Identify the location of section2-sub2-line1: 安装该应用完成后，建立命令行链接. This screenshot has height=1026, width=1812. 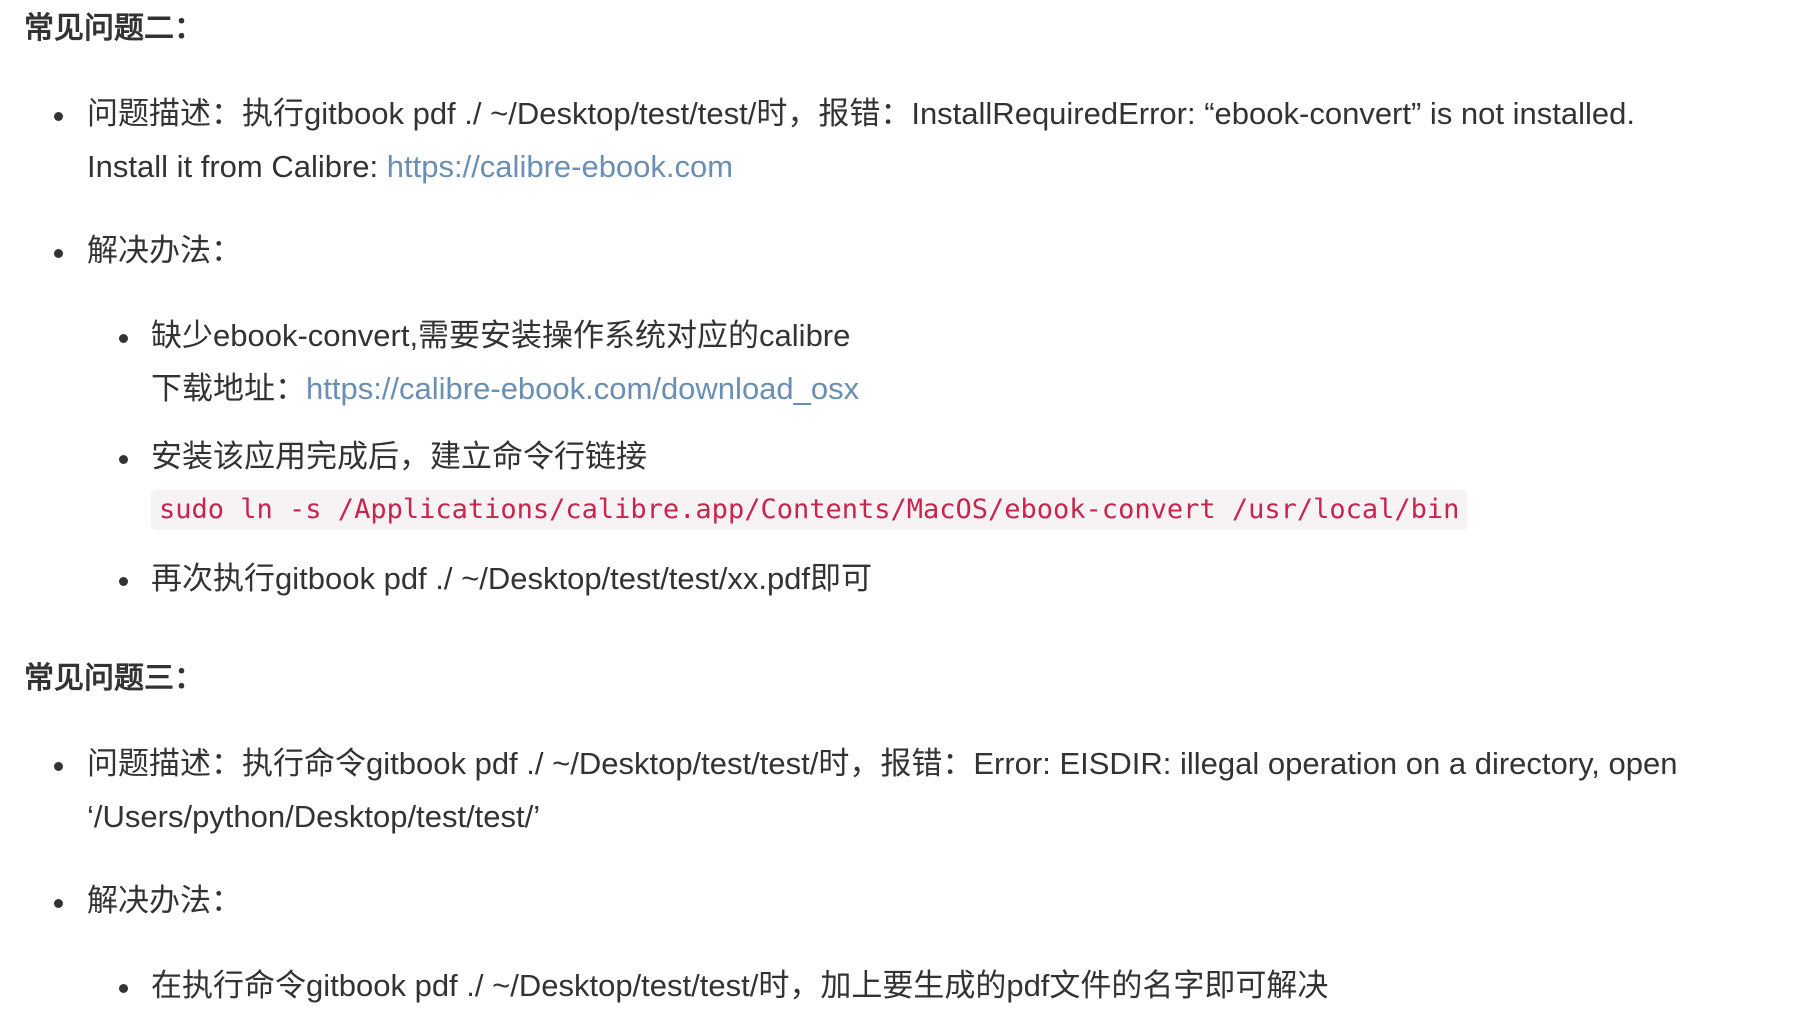
(399, 456).